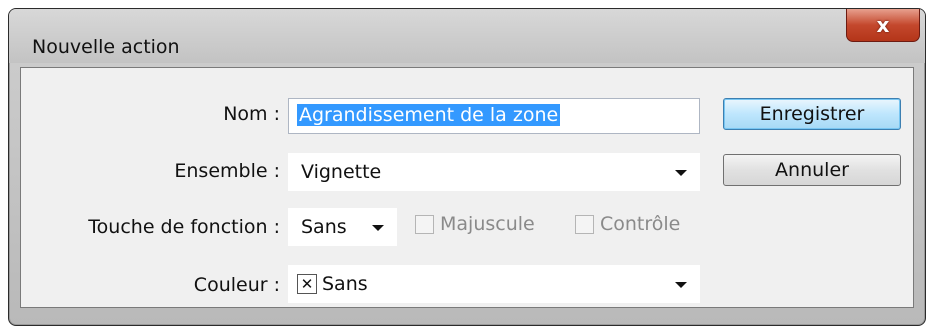 The image size is (936, 333). Describe the element at coordinates (812, 114) in the screenshot. I see `save-button: Enregistrer` at that location.